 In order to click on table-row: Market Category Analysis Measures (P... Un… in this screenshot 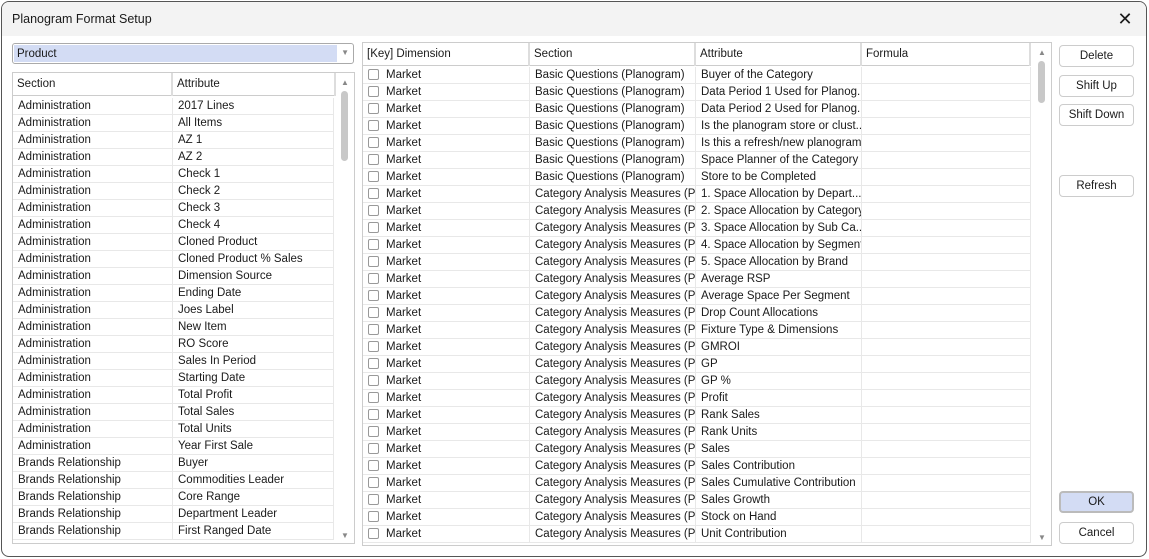, I will do `click(697, 534)`.